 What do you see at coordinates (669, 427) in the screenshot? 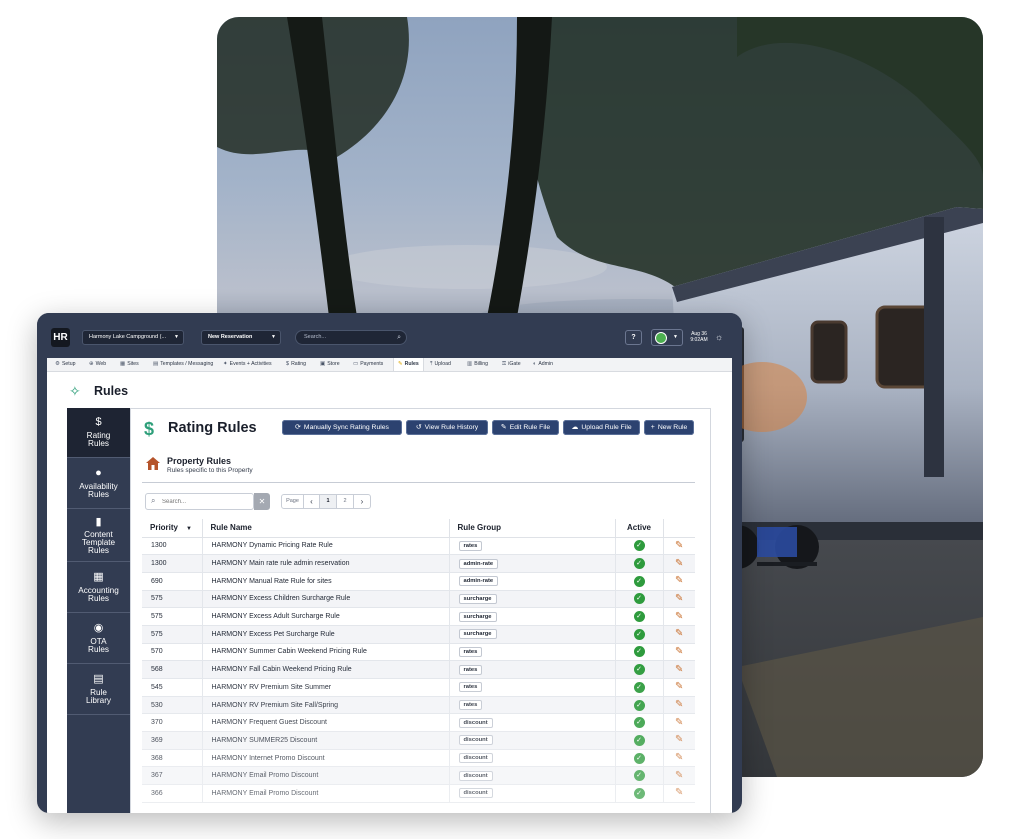
I see `new-rule-button: + New Rule` at bounding box center [669, 427].